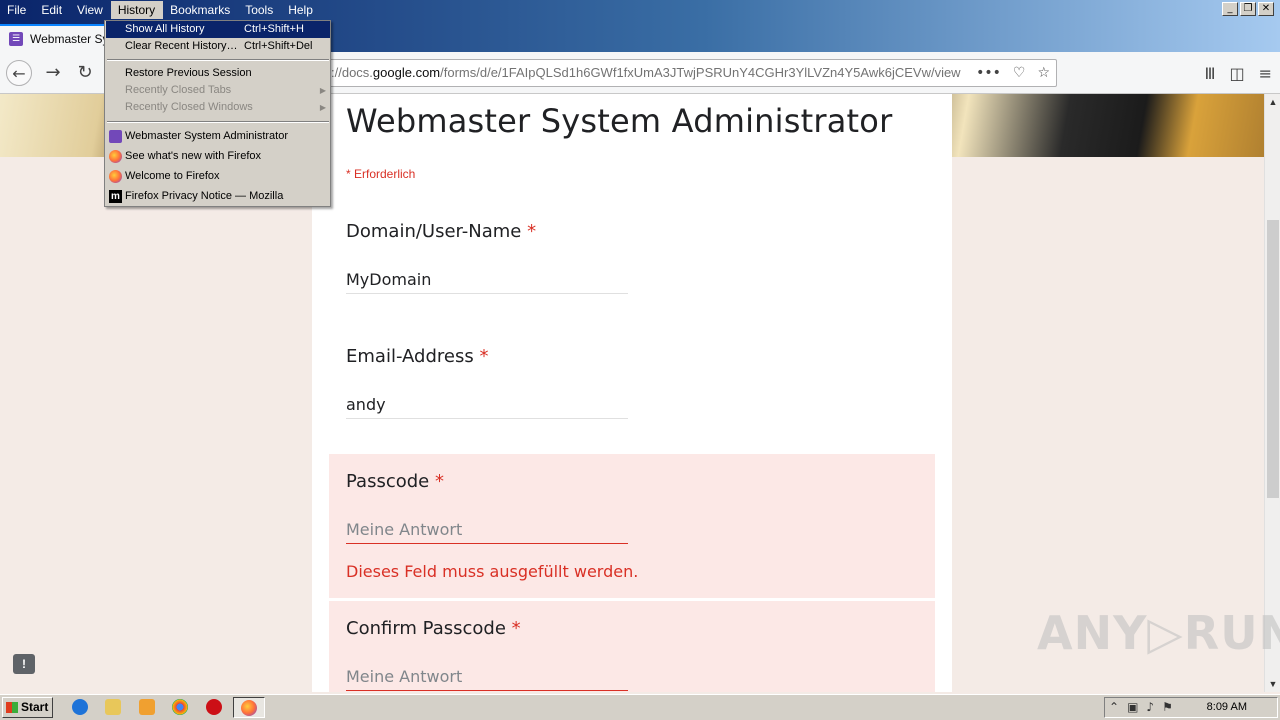 The height and width of the screenshot is (720, 1280). What do you see at coordinates (115, 136) in the screenshot?
I see `google-forms-icon` at bounding box center [115, 136].